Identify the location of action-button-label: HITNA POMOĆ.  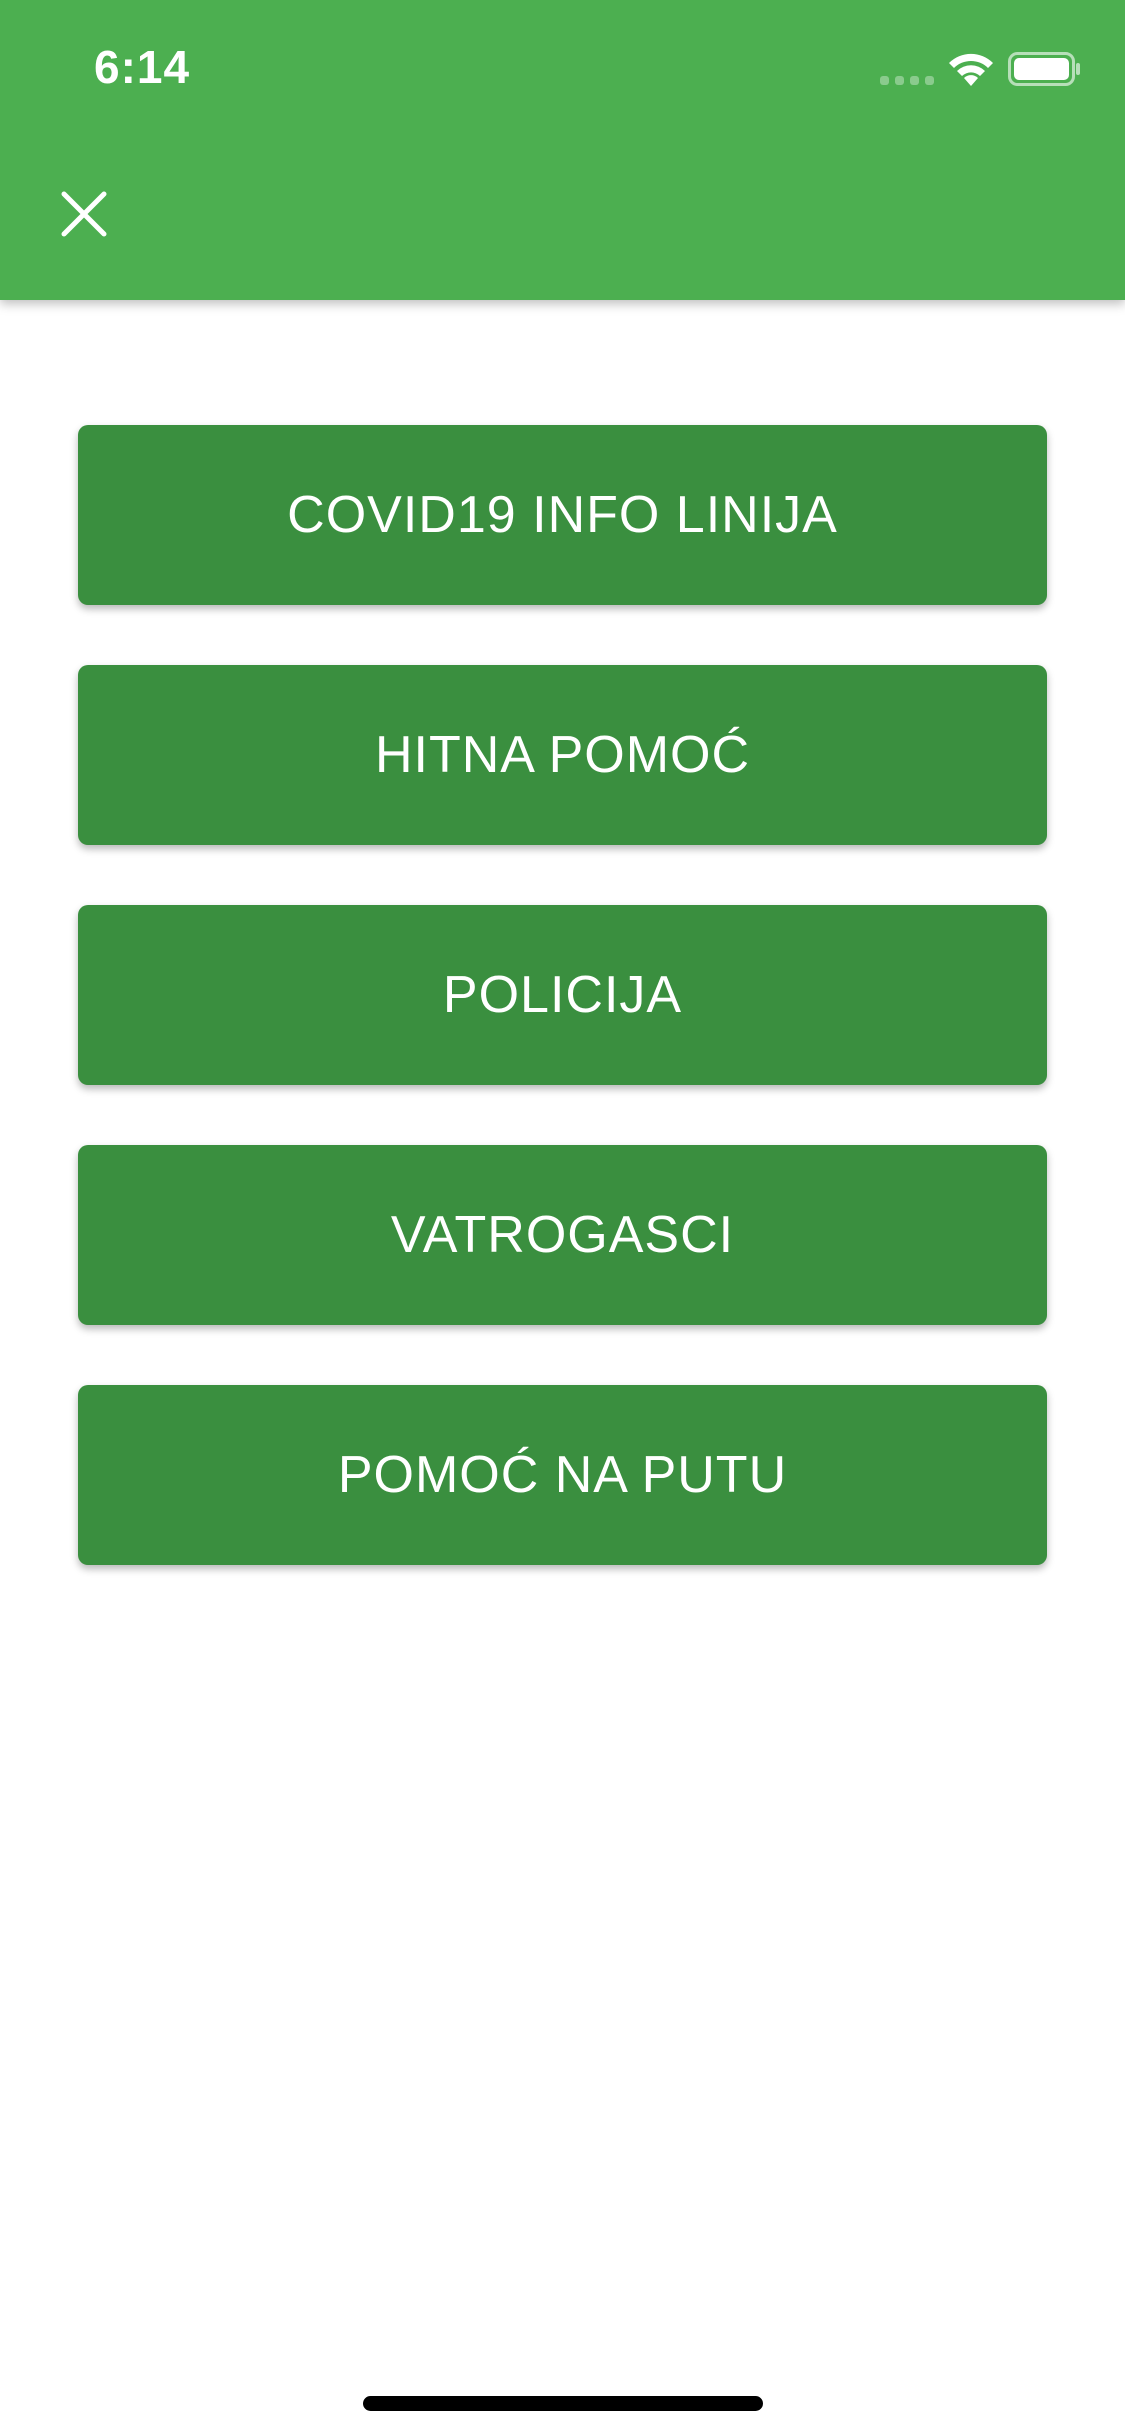
(562, 755).